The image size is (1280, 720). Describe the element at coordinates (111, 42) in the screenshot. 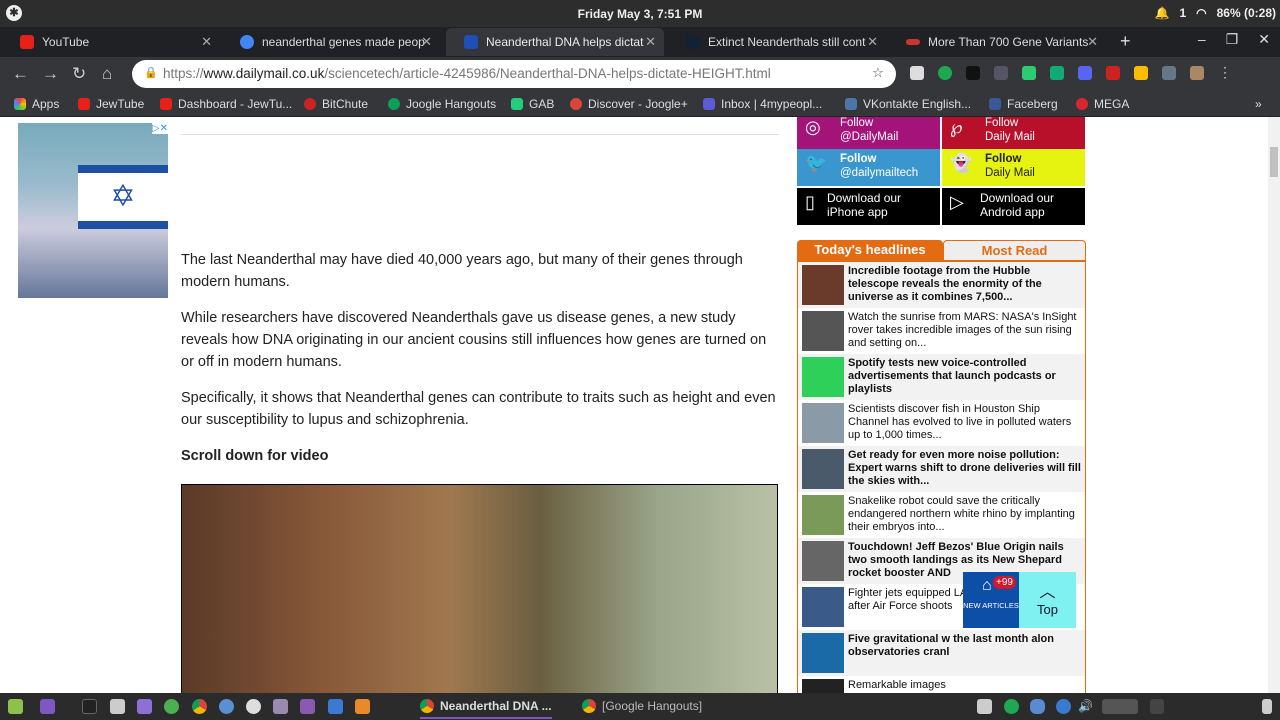

I see `tab-youtube: YouTube ✕` at that location.